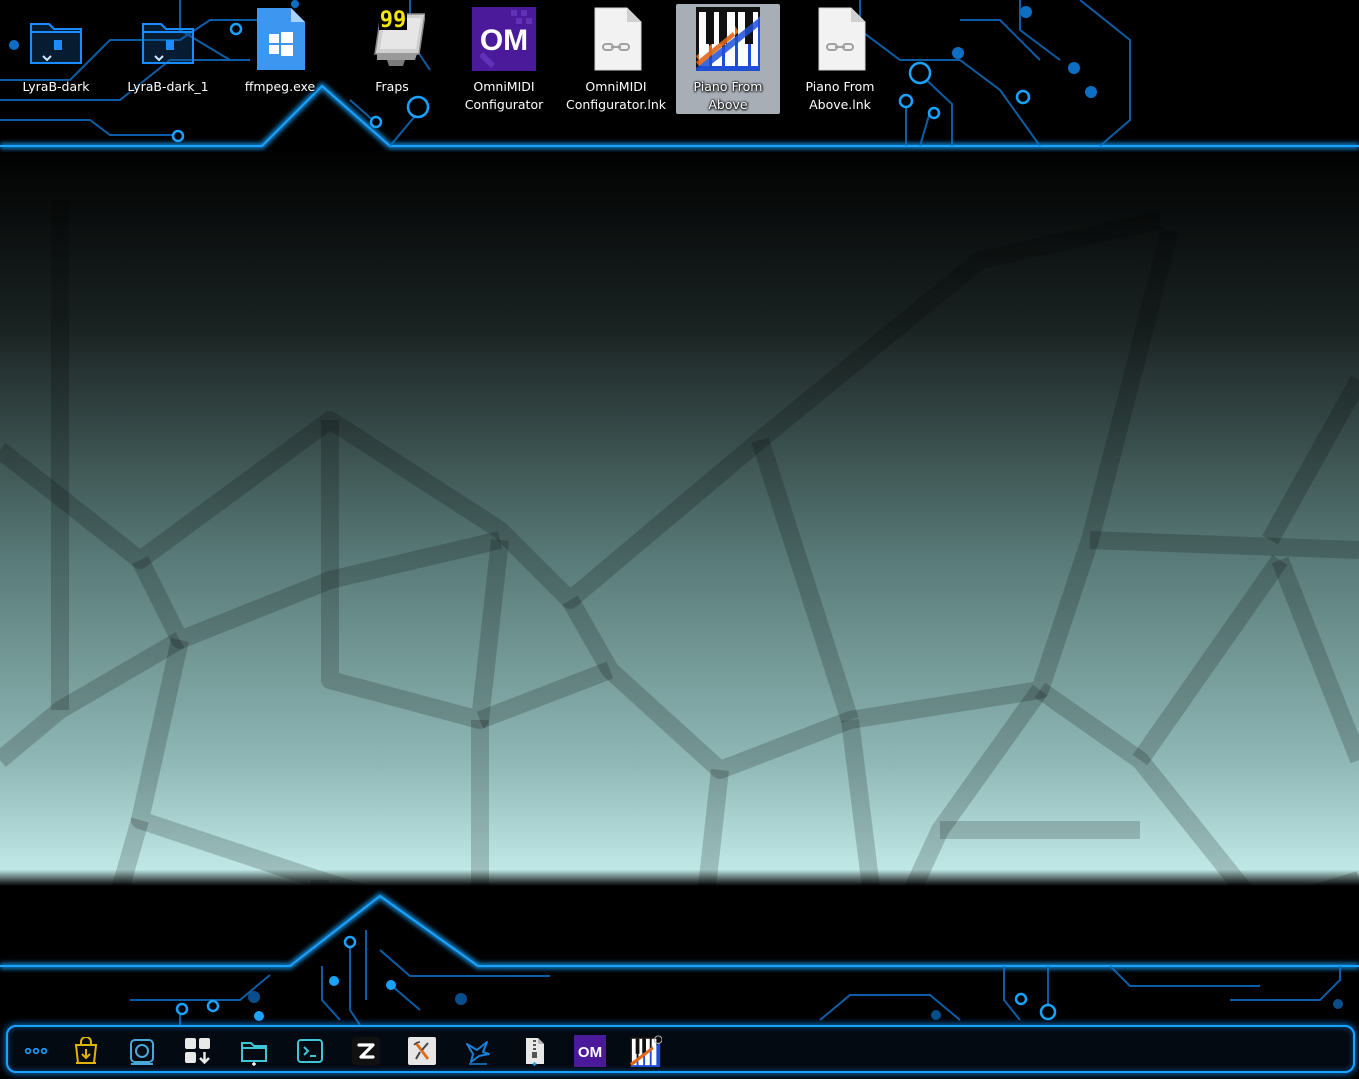 The width and height of the screenshot is (1359, 1079). Describe the element at coordinates (280, 86) in the screenshot. I see `desktop-icon-label: ffmpeg.exe` at that location.